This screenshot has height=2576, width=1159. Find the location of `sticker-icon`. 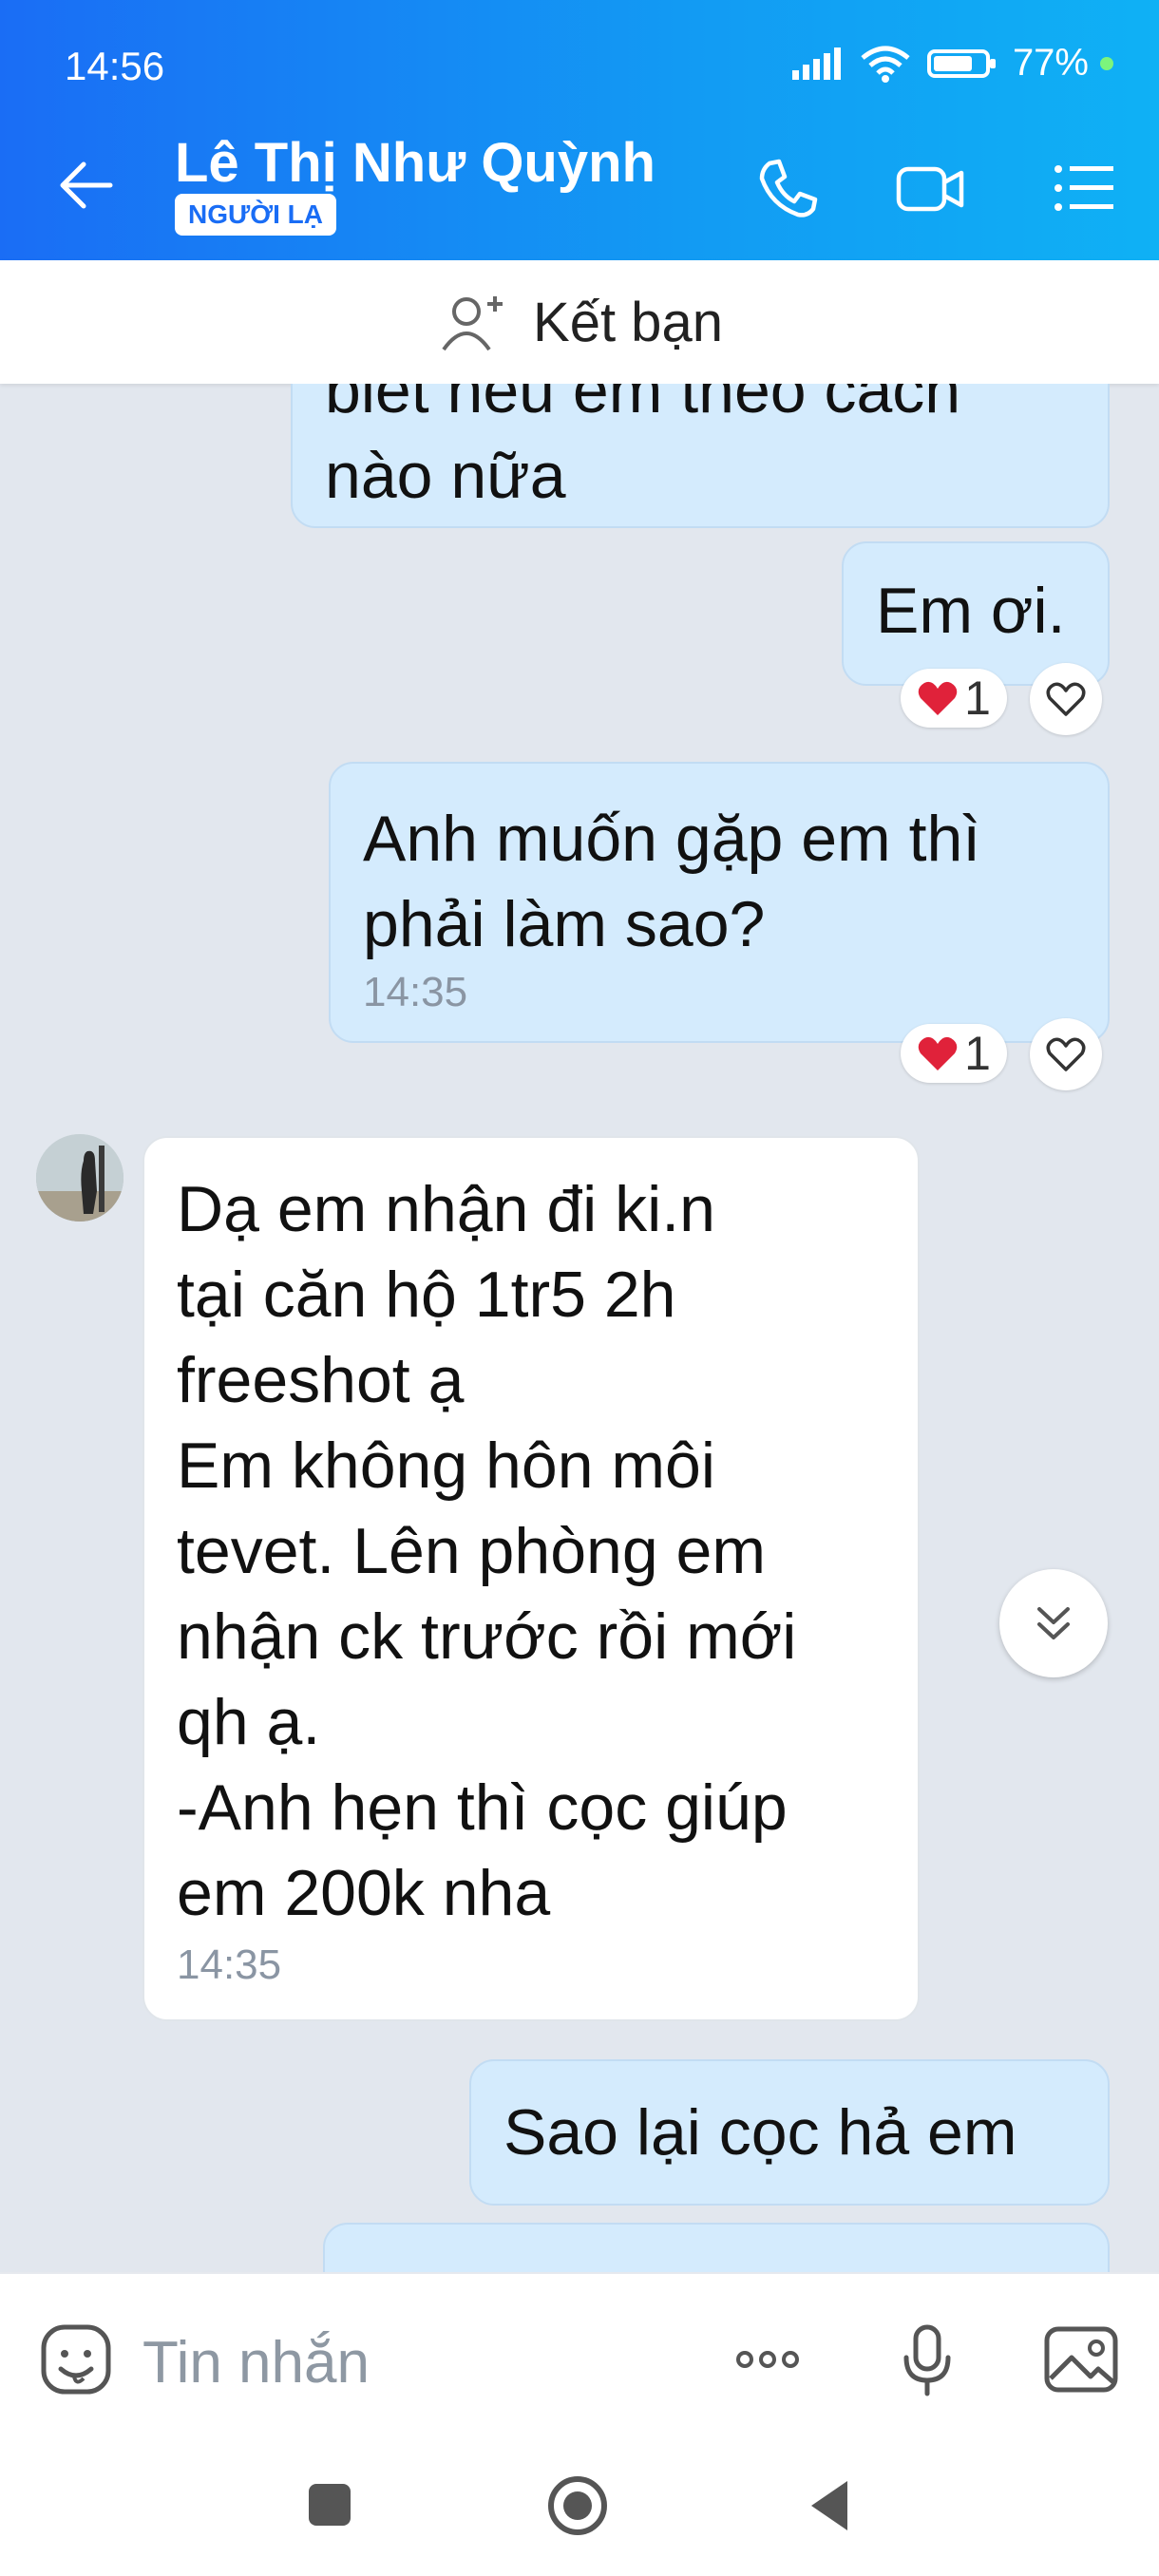

sticker-icon is located at coordinates (76, 2359).